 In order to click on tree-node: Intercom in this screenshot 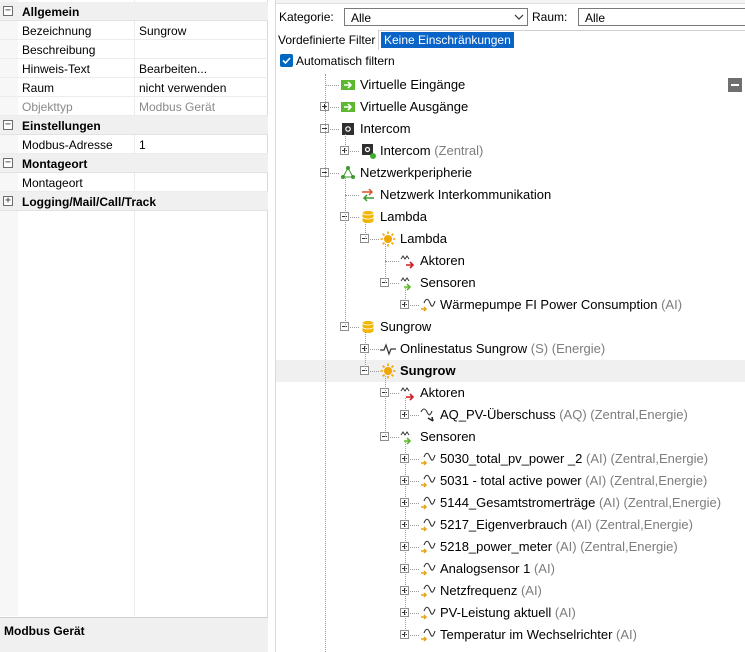, I will do `click(510, 129)`.